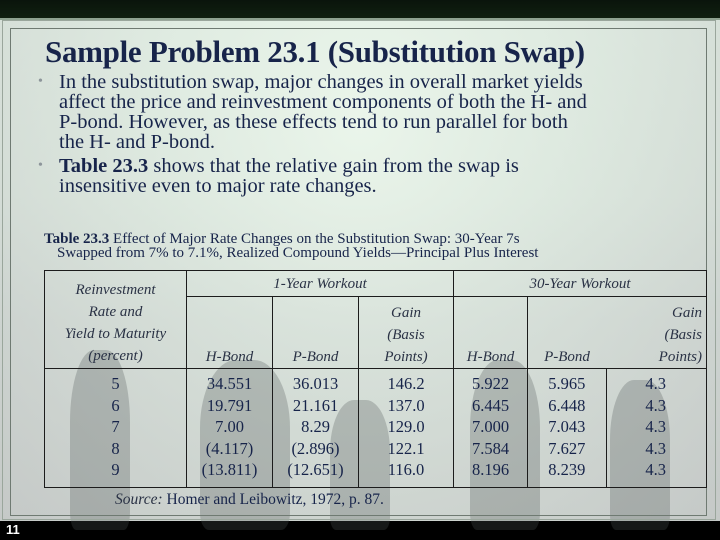  I want to click on column-1y-p-bond: 36.013 21.161 8.29 (2.896) (12.651), so click(315, 428).